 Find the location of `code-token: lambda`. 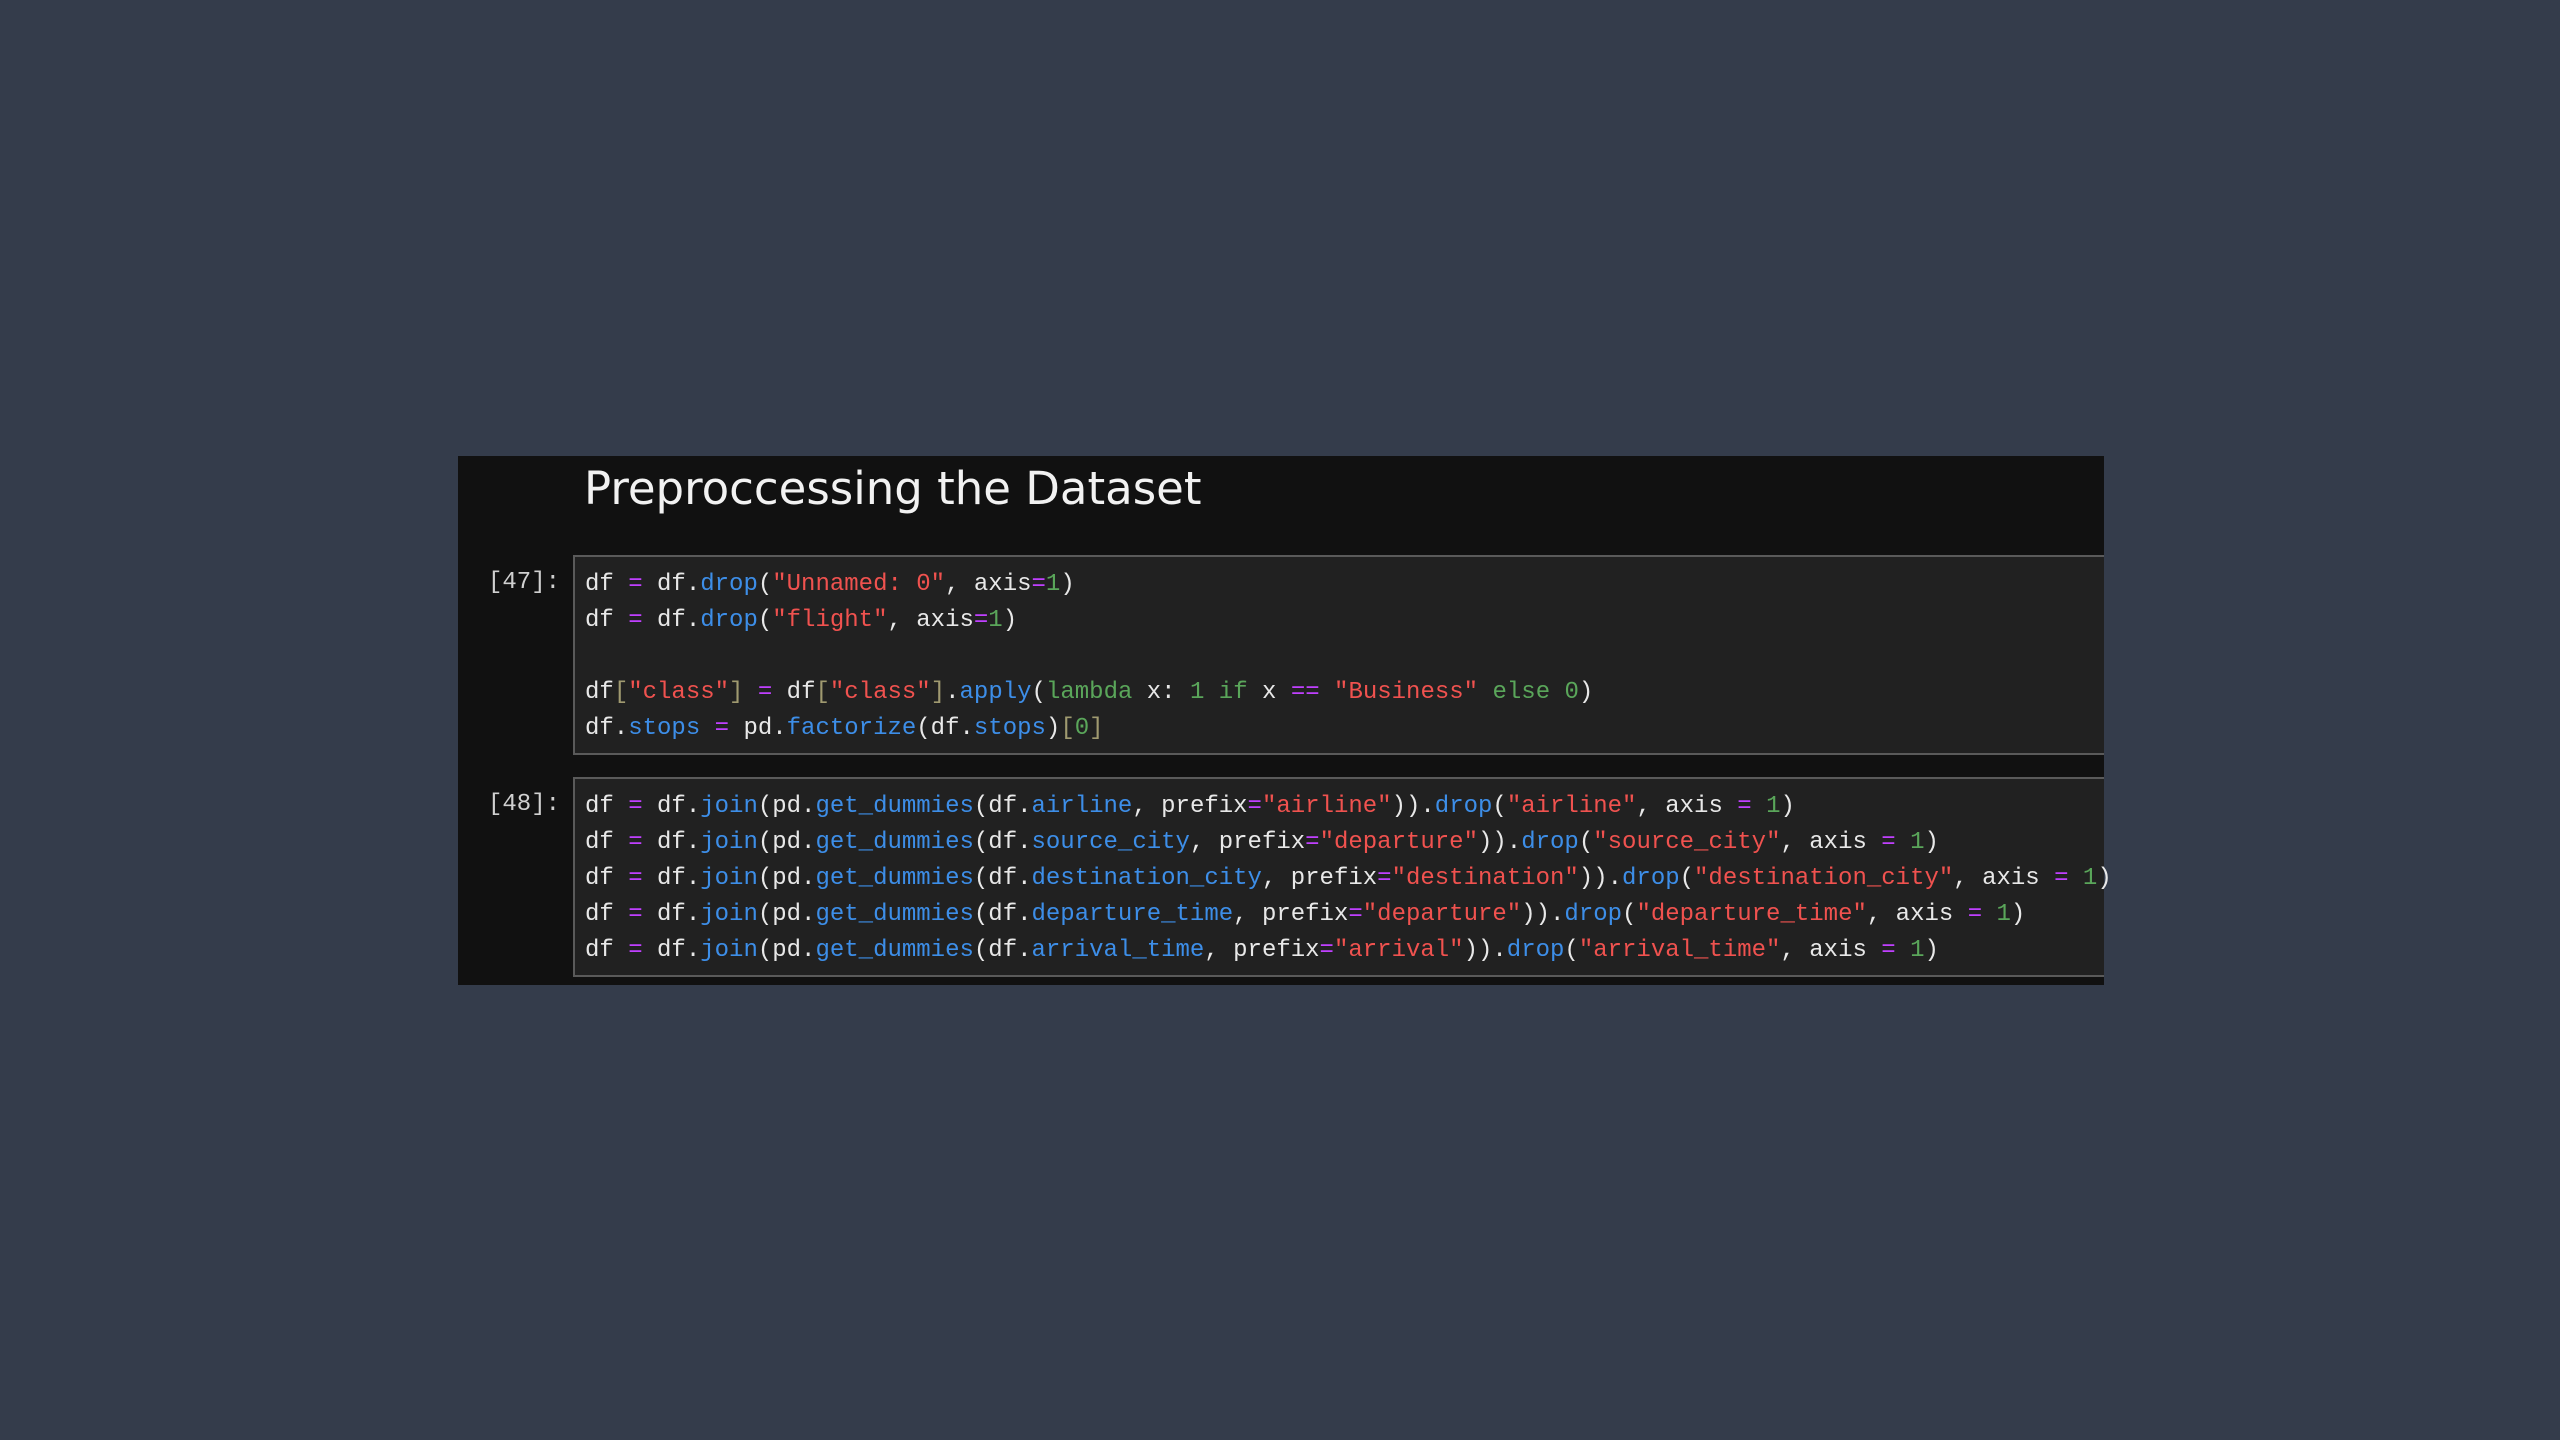

code-token: lambda is located at coordinates (1089, 692).